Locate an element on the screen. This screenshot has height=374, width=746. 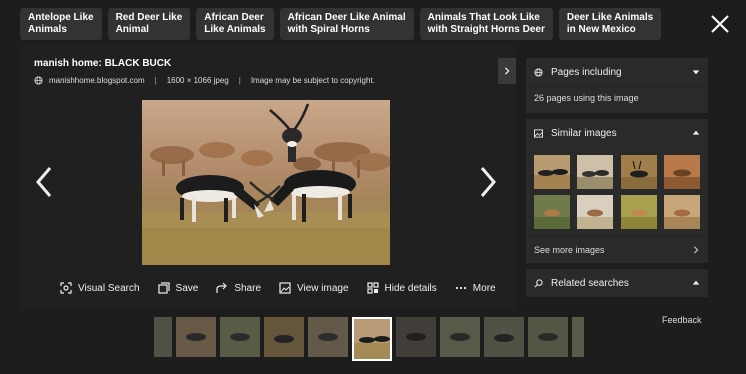
feedback-link: Feedback is located at coordinates (682, 320).